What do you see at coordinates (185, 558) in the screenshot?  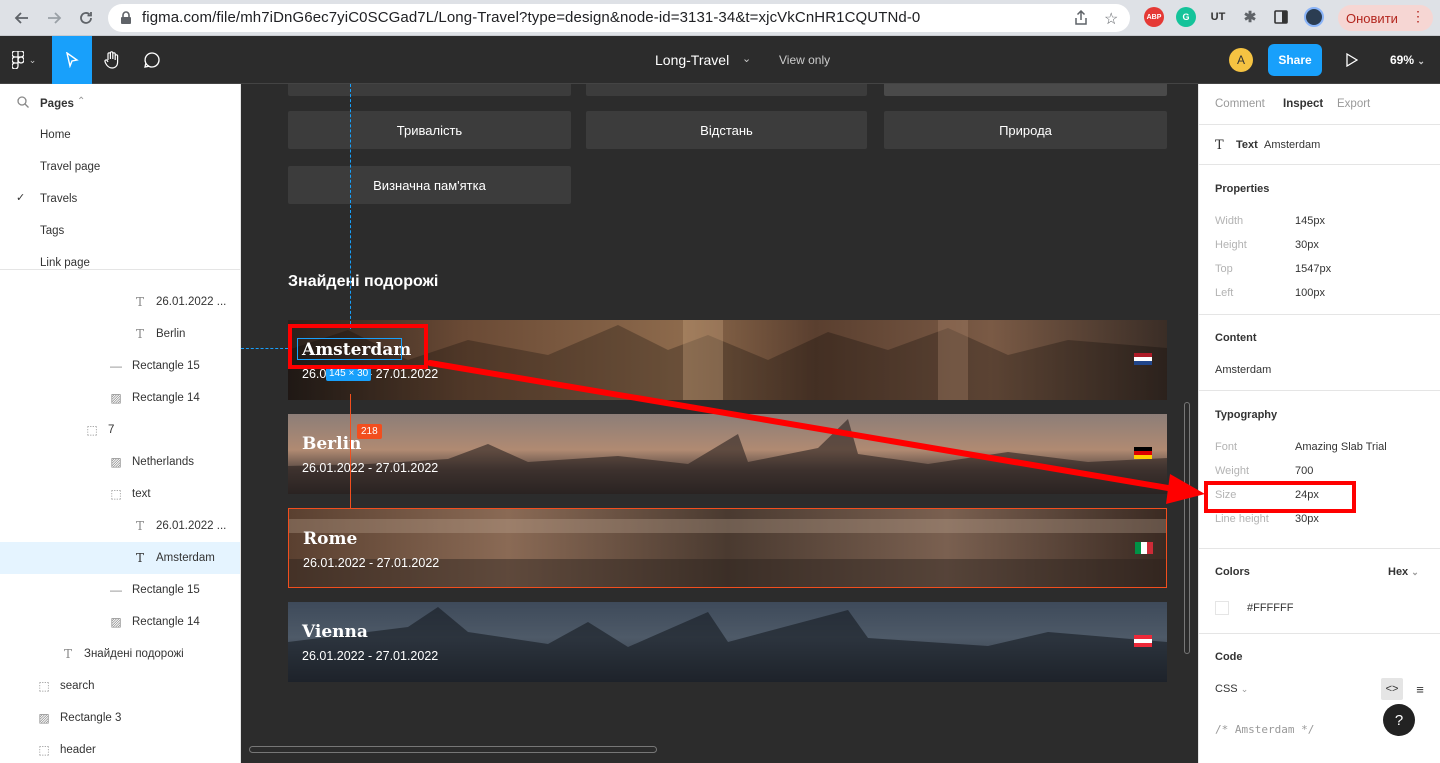 I see `layer-label: Amsterdam` at bounding box center [185, 558].